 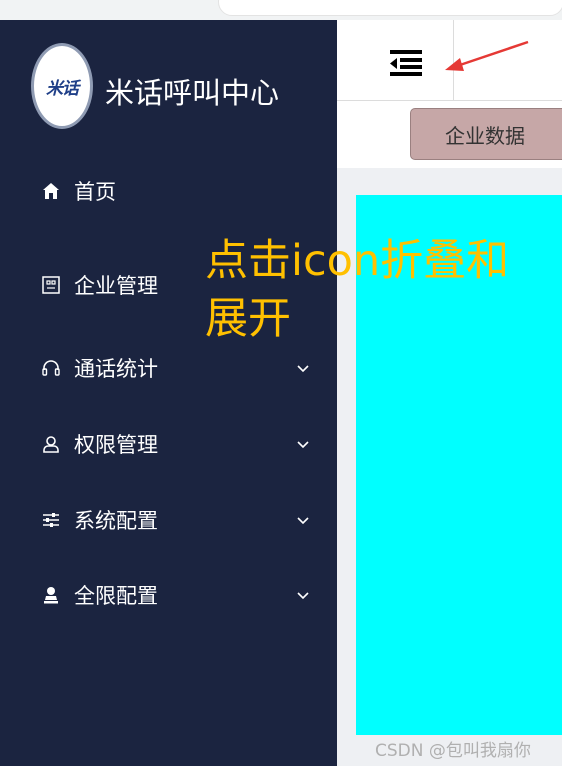 What do you see at coordinates (487, 55) in the screenshot?
I see `annotation-arrow` at bounding box center [487, 55].